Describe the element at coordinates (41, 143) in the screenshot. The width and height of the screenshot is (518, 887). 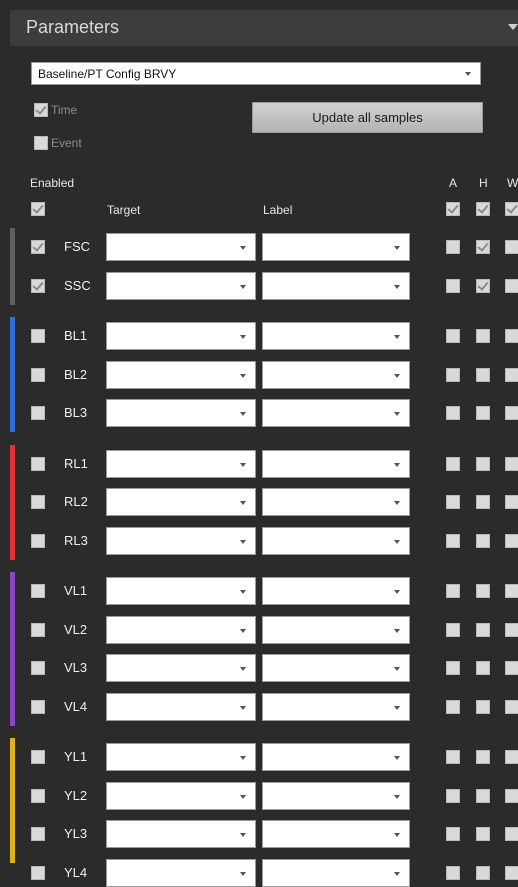
I see `event-checkbox` at that location.